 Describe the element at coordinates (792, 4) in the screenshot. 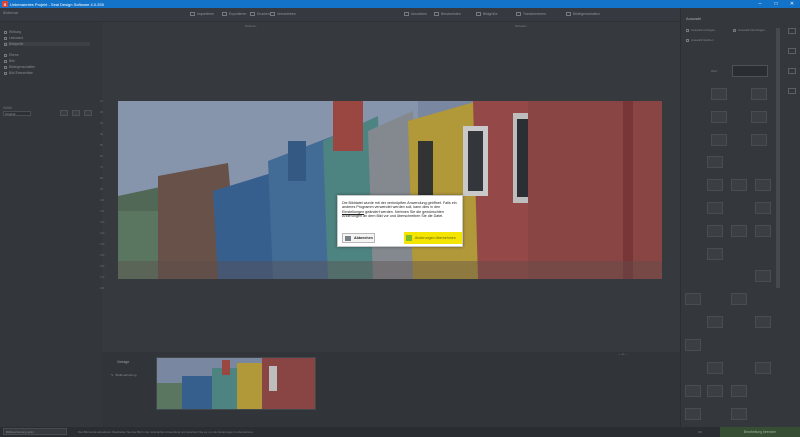

I see `close-icon: ✕` at that location.